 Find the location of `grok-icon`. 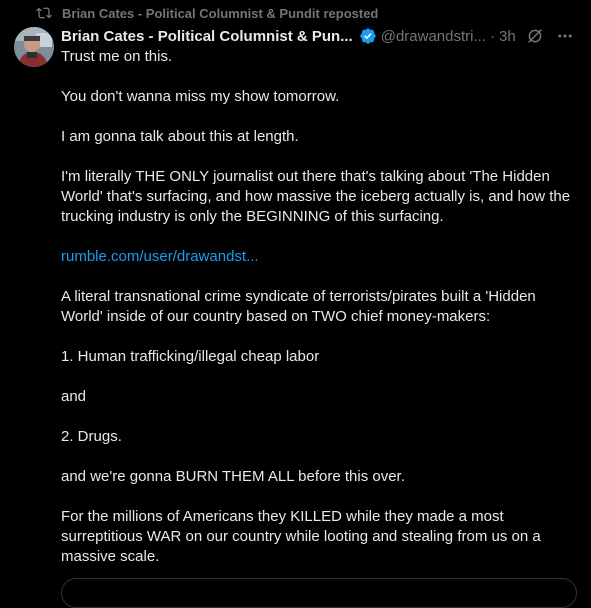

grok-icon is located at coordinates (535, 36).